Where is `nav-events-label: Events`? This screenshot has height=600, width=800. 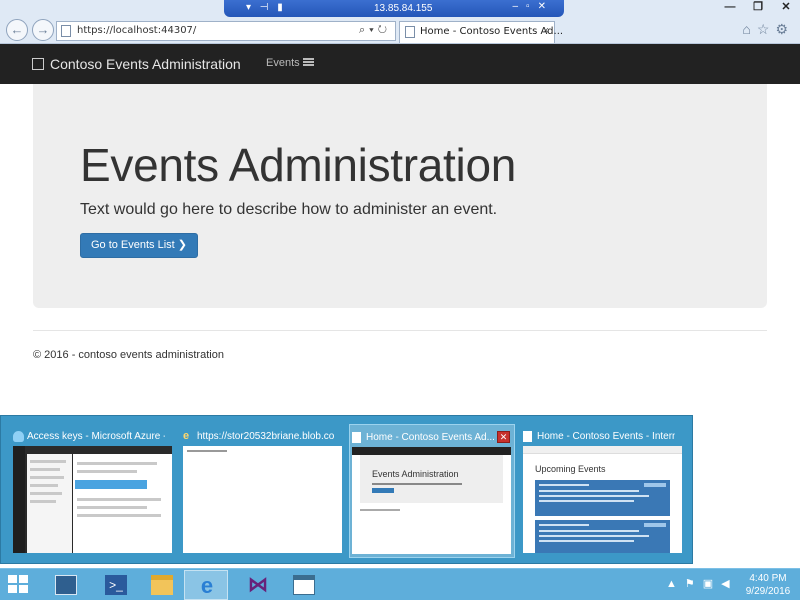
nav-events-label: Events is located at coordinates (283, 63).